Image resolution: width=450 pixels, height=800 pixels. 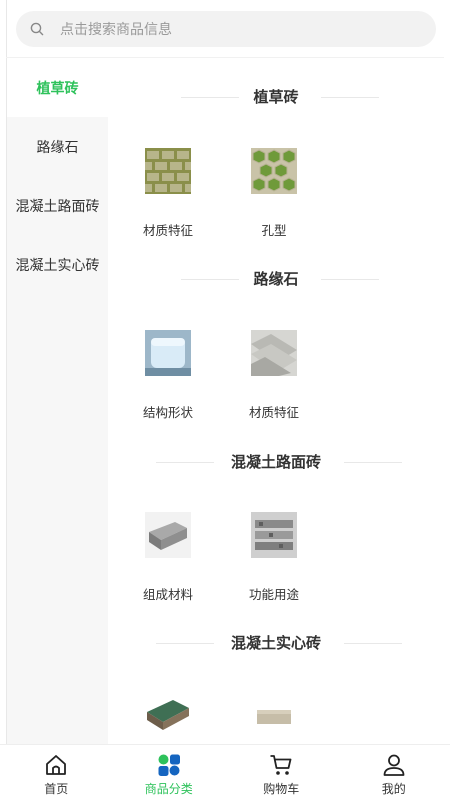 I want to click on section-title: 植草砖, so click(x=276, y=96).